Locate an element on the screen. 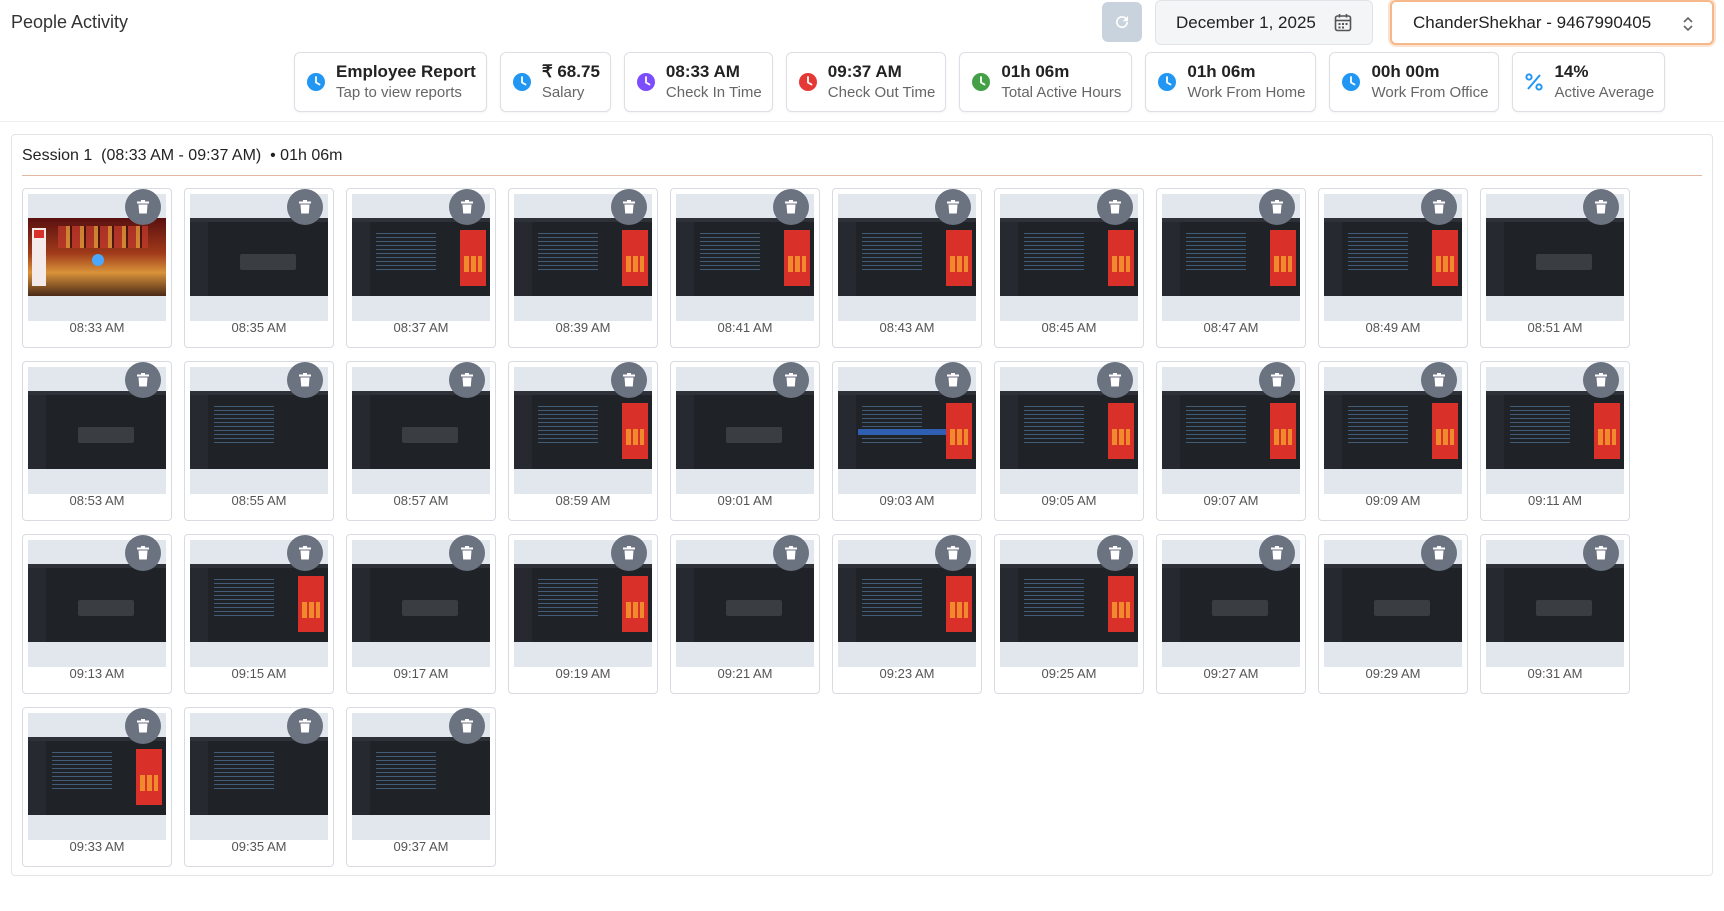 This screenshot has width=1724, height=911. screenshot-thumbnail: 08:37 AM is located at coordinates (421, 268).